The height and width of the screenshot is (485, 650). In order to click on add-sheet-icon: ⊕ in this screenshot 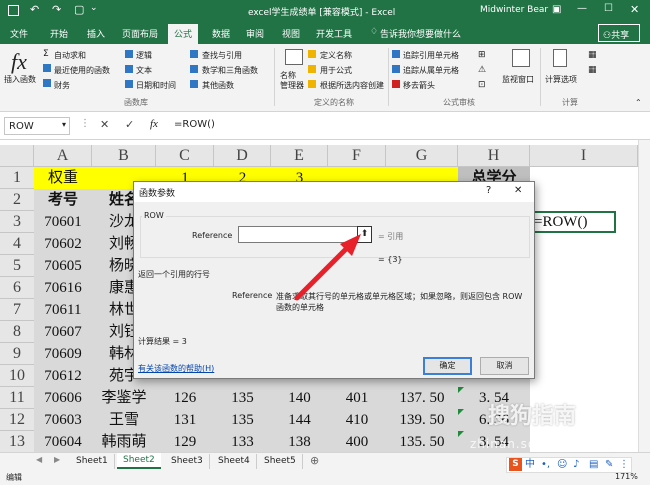, I will do `click(314, 460)`.